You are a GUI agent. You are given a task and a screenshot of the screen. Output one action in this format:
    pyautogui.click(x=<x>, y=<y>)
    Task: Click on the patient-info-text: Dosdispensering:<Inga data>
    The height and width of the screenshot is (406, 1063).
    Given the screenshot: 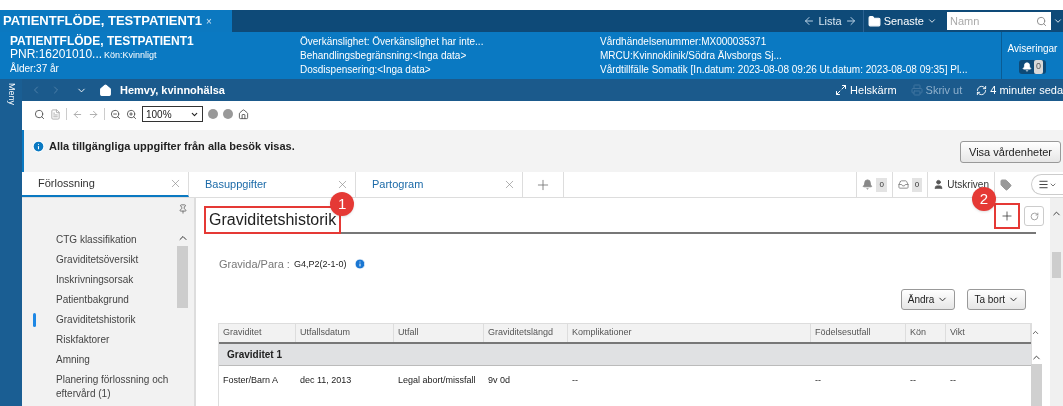 What is the action you would take?
    pyautogui.click(x=366, y=70)
    